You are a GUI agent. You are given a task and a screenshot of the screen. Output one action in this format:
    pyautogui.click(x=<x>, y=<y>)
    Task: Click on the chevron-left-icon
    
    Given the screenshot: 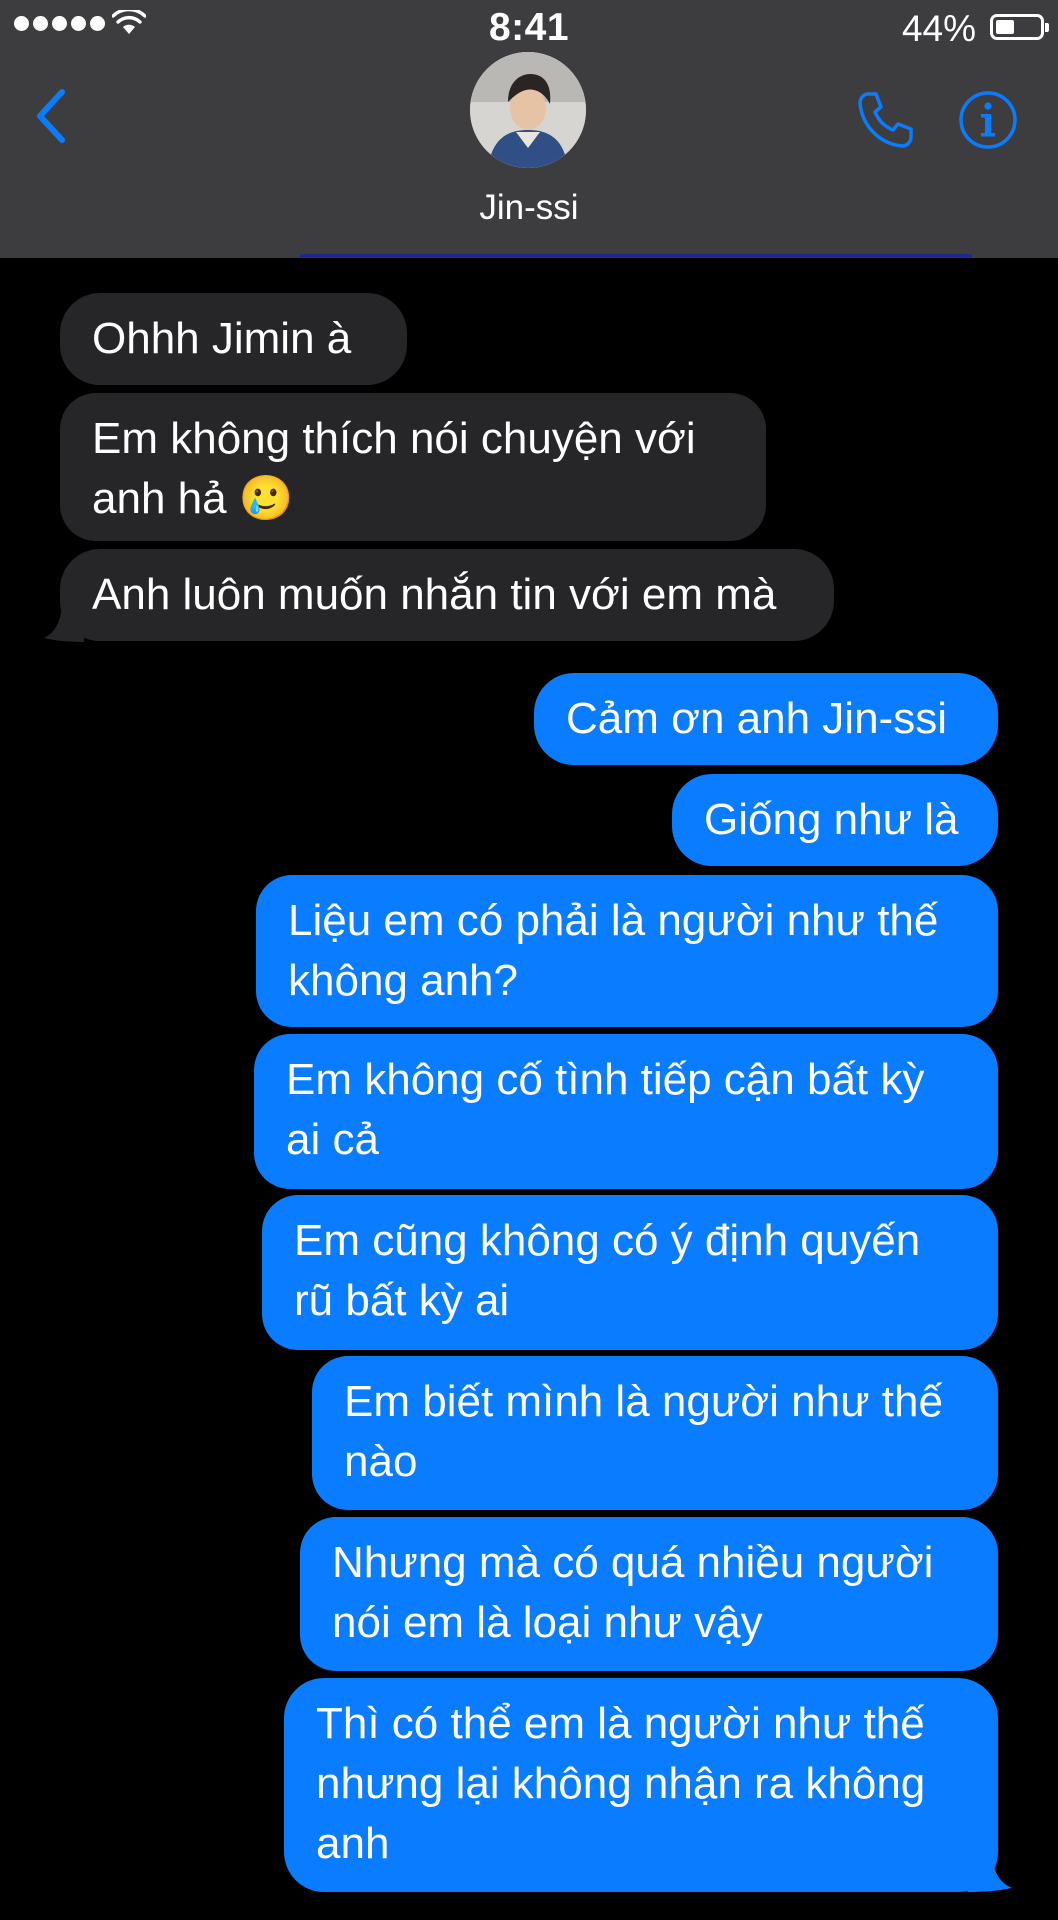 What is the action you would take?
    pyautogui.click(x=52, y=116)
    